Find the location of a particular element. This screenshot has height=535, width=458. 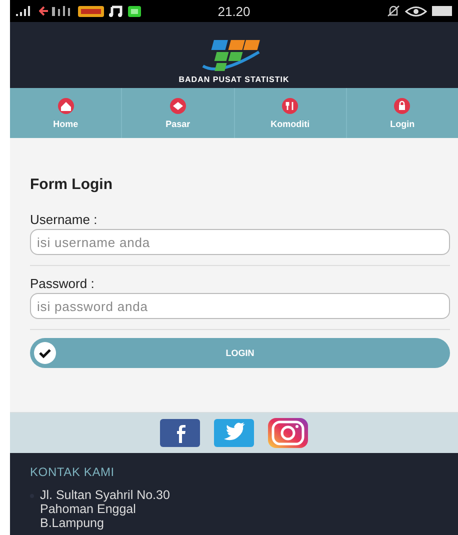

form-title: Form Login is located at coordinates (72, 184).